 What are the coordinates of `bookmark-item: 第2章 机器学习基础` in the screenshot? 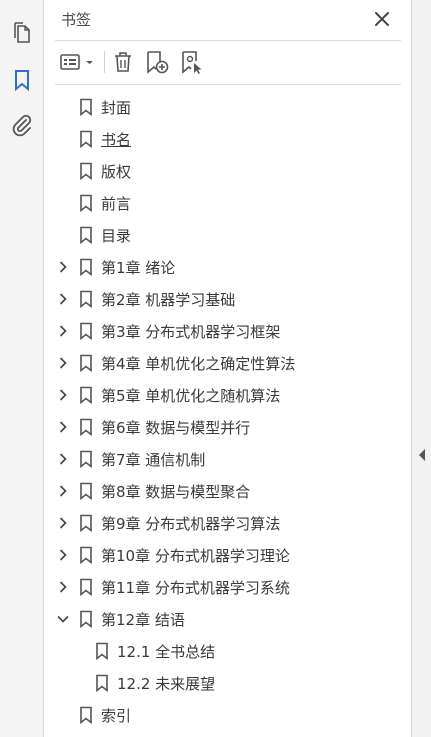 It's located at (228, 299).